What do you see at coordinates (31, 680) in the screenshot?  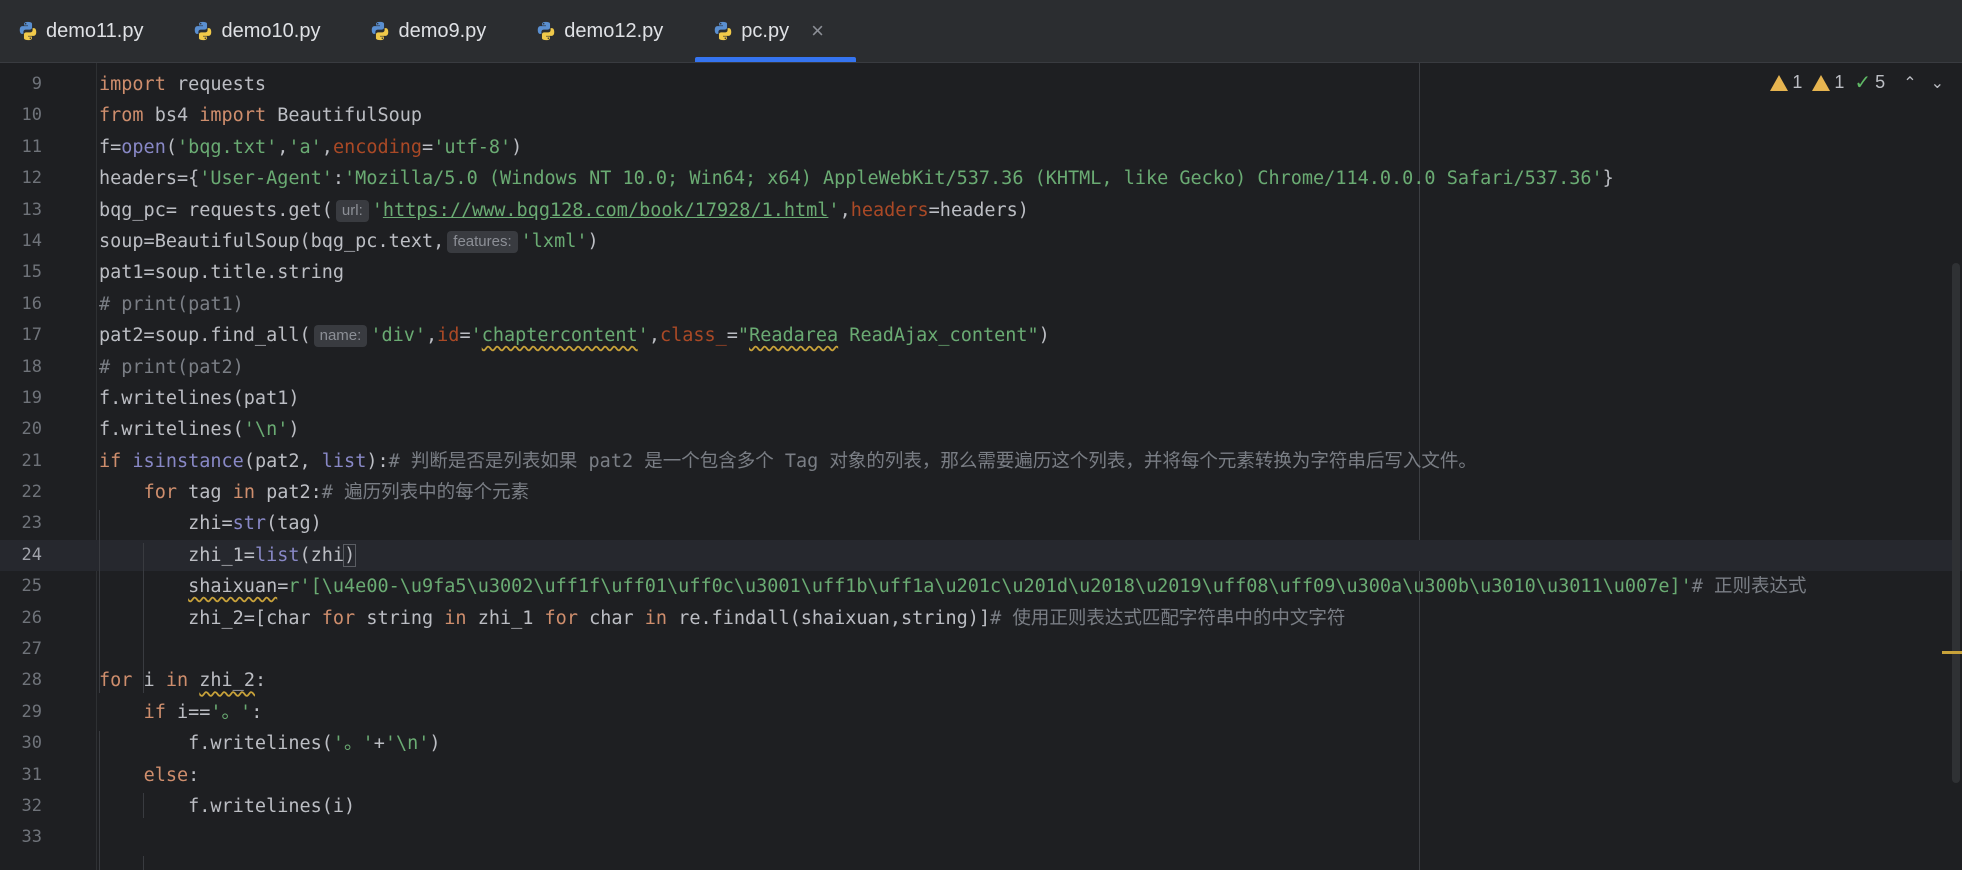 I see `line-number: 28` at bounding box center [31, 680].